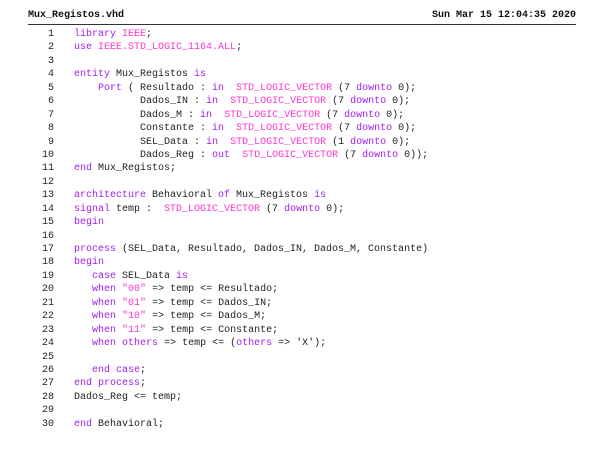 This screenshot has width=596, height=457. Describe the element at coordinates (302, 276) in the screenshot. I see `code-line: 19 case SEL_Data is` at that location.